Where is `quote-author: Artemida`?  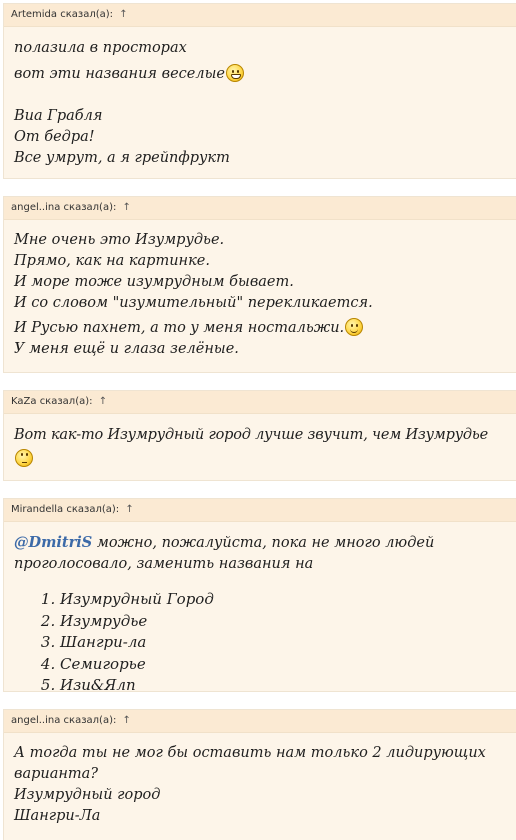 quote-author: Artemida is located at coordinates (34, 14).